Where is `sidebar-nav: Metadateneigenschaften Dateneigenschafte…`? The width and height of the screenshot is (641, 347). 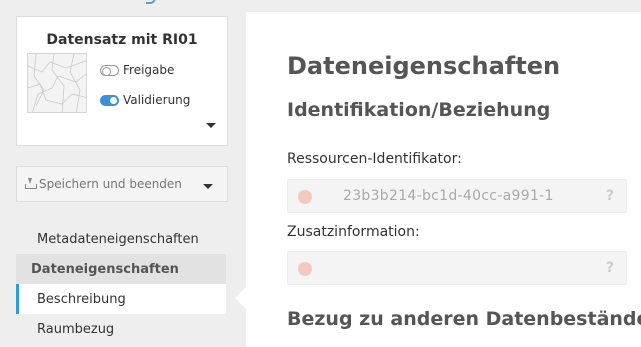
sidebar-nav: Metadateneigenschaften Dateneigenschafte… is located at coordinates (121, 284).